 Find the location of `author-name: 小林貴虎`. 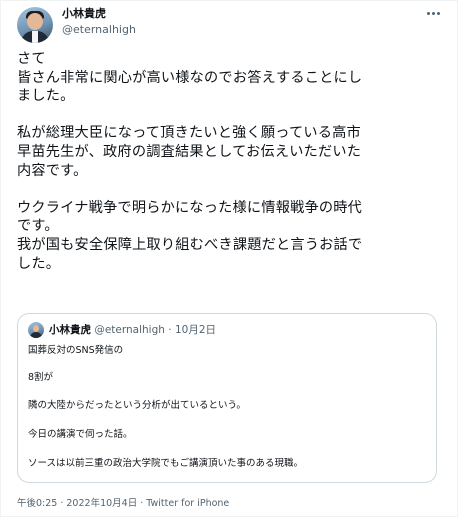

author-name: 小林貴虎 is located at coordinates (84, 14).